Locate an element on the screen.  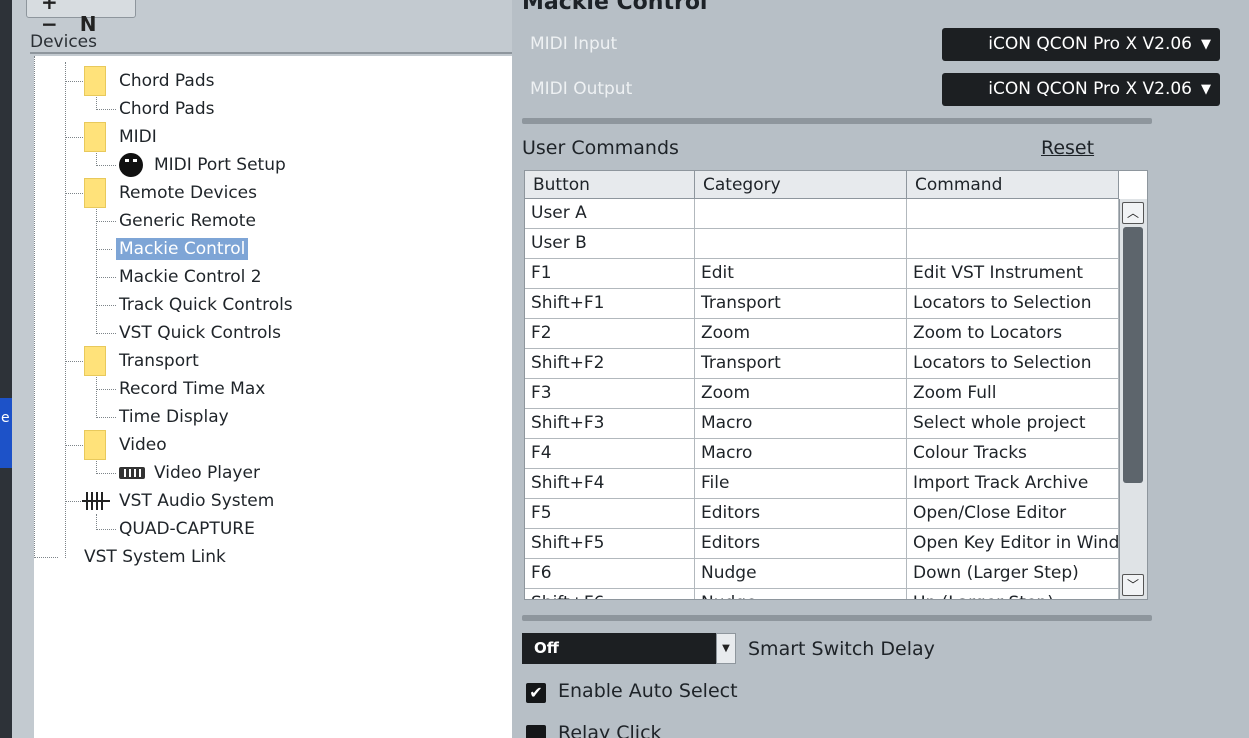
reset-button: Reset is located at coordinates (1067, 148).